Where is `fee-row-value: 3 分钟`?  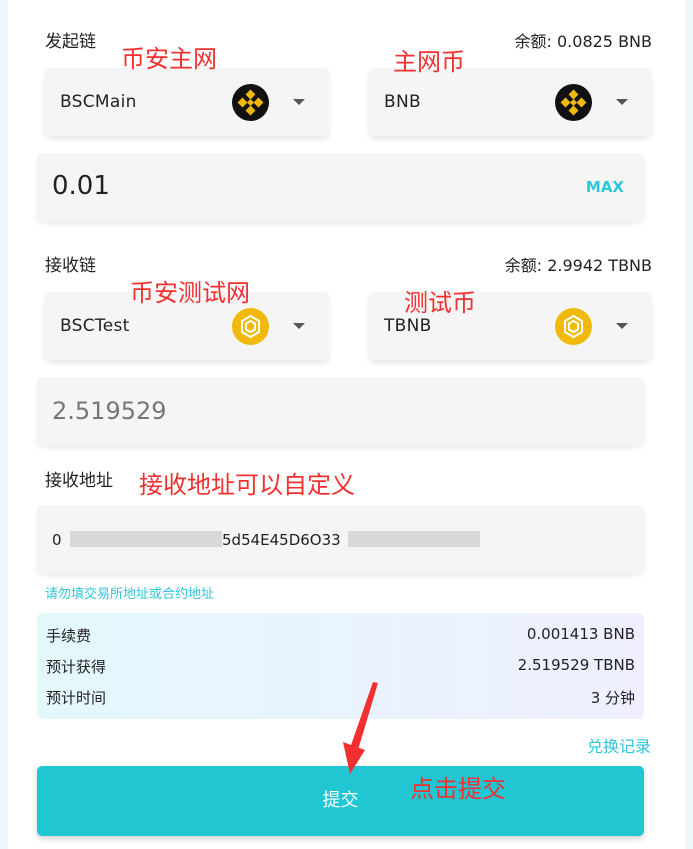
fee-row-value: 3 分钟 is located at coordinates (612, 698).